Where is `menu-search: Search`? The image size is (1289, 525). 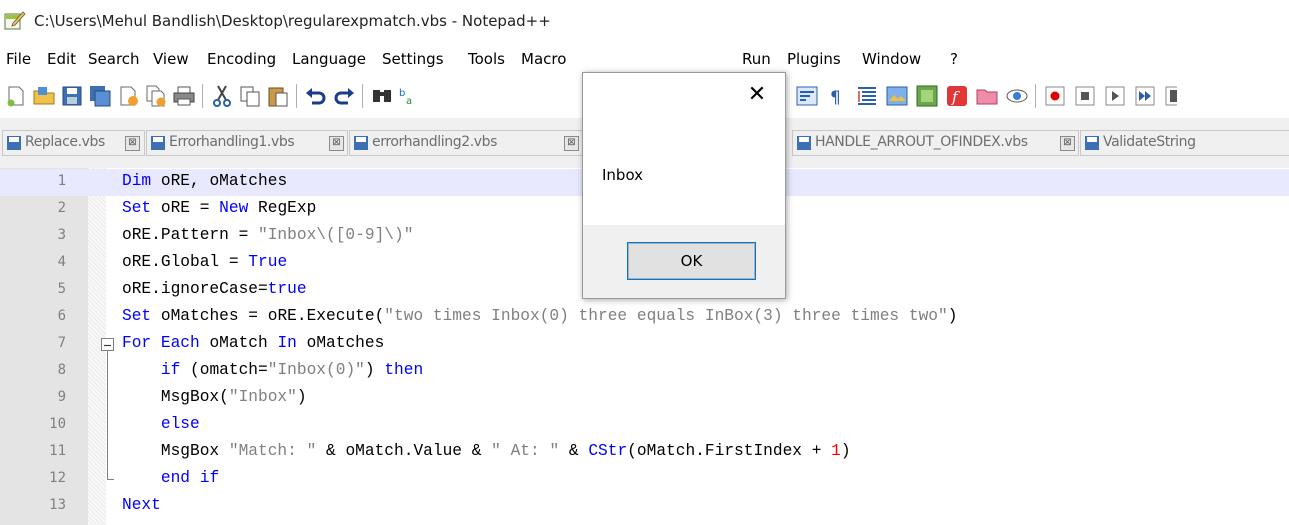
menu-search: Search is located at coordinates (114, 59).